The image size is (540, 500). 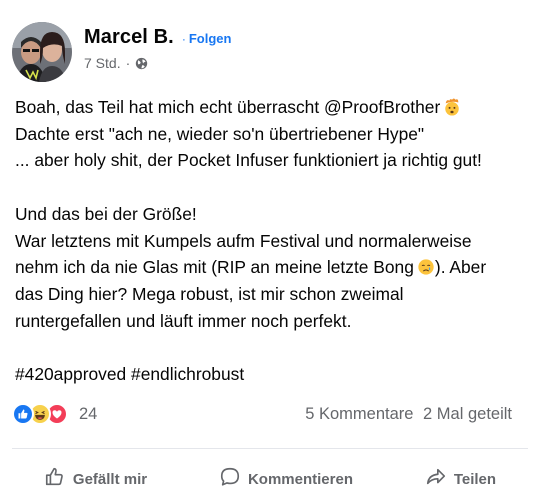 What do you see at coordinates (106, 213) in the screenshot?
I see `post-line: Und das bei der Größe!` at bounding box center [106, 213].